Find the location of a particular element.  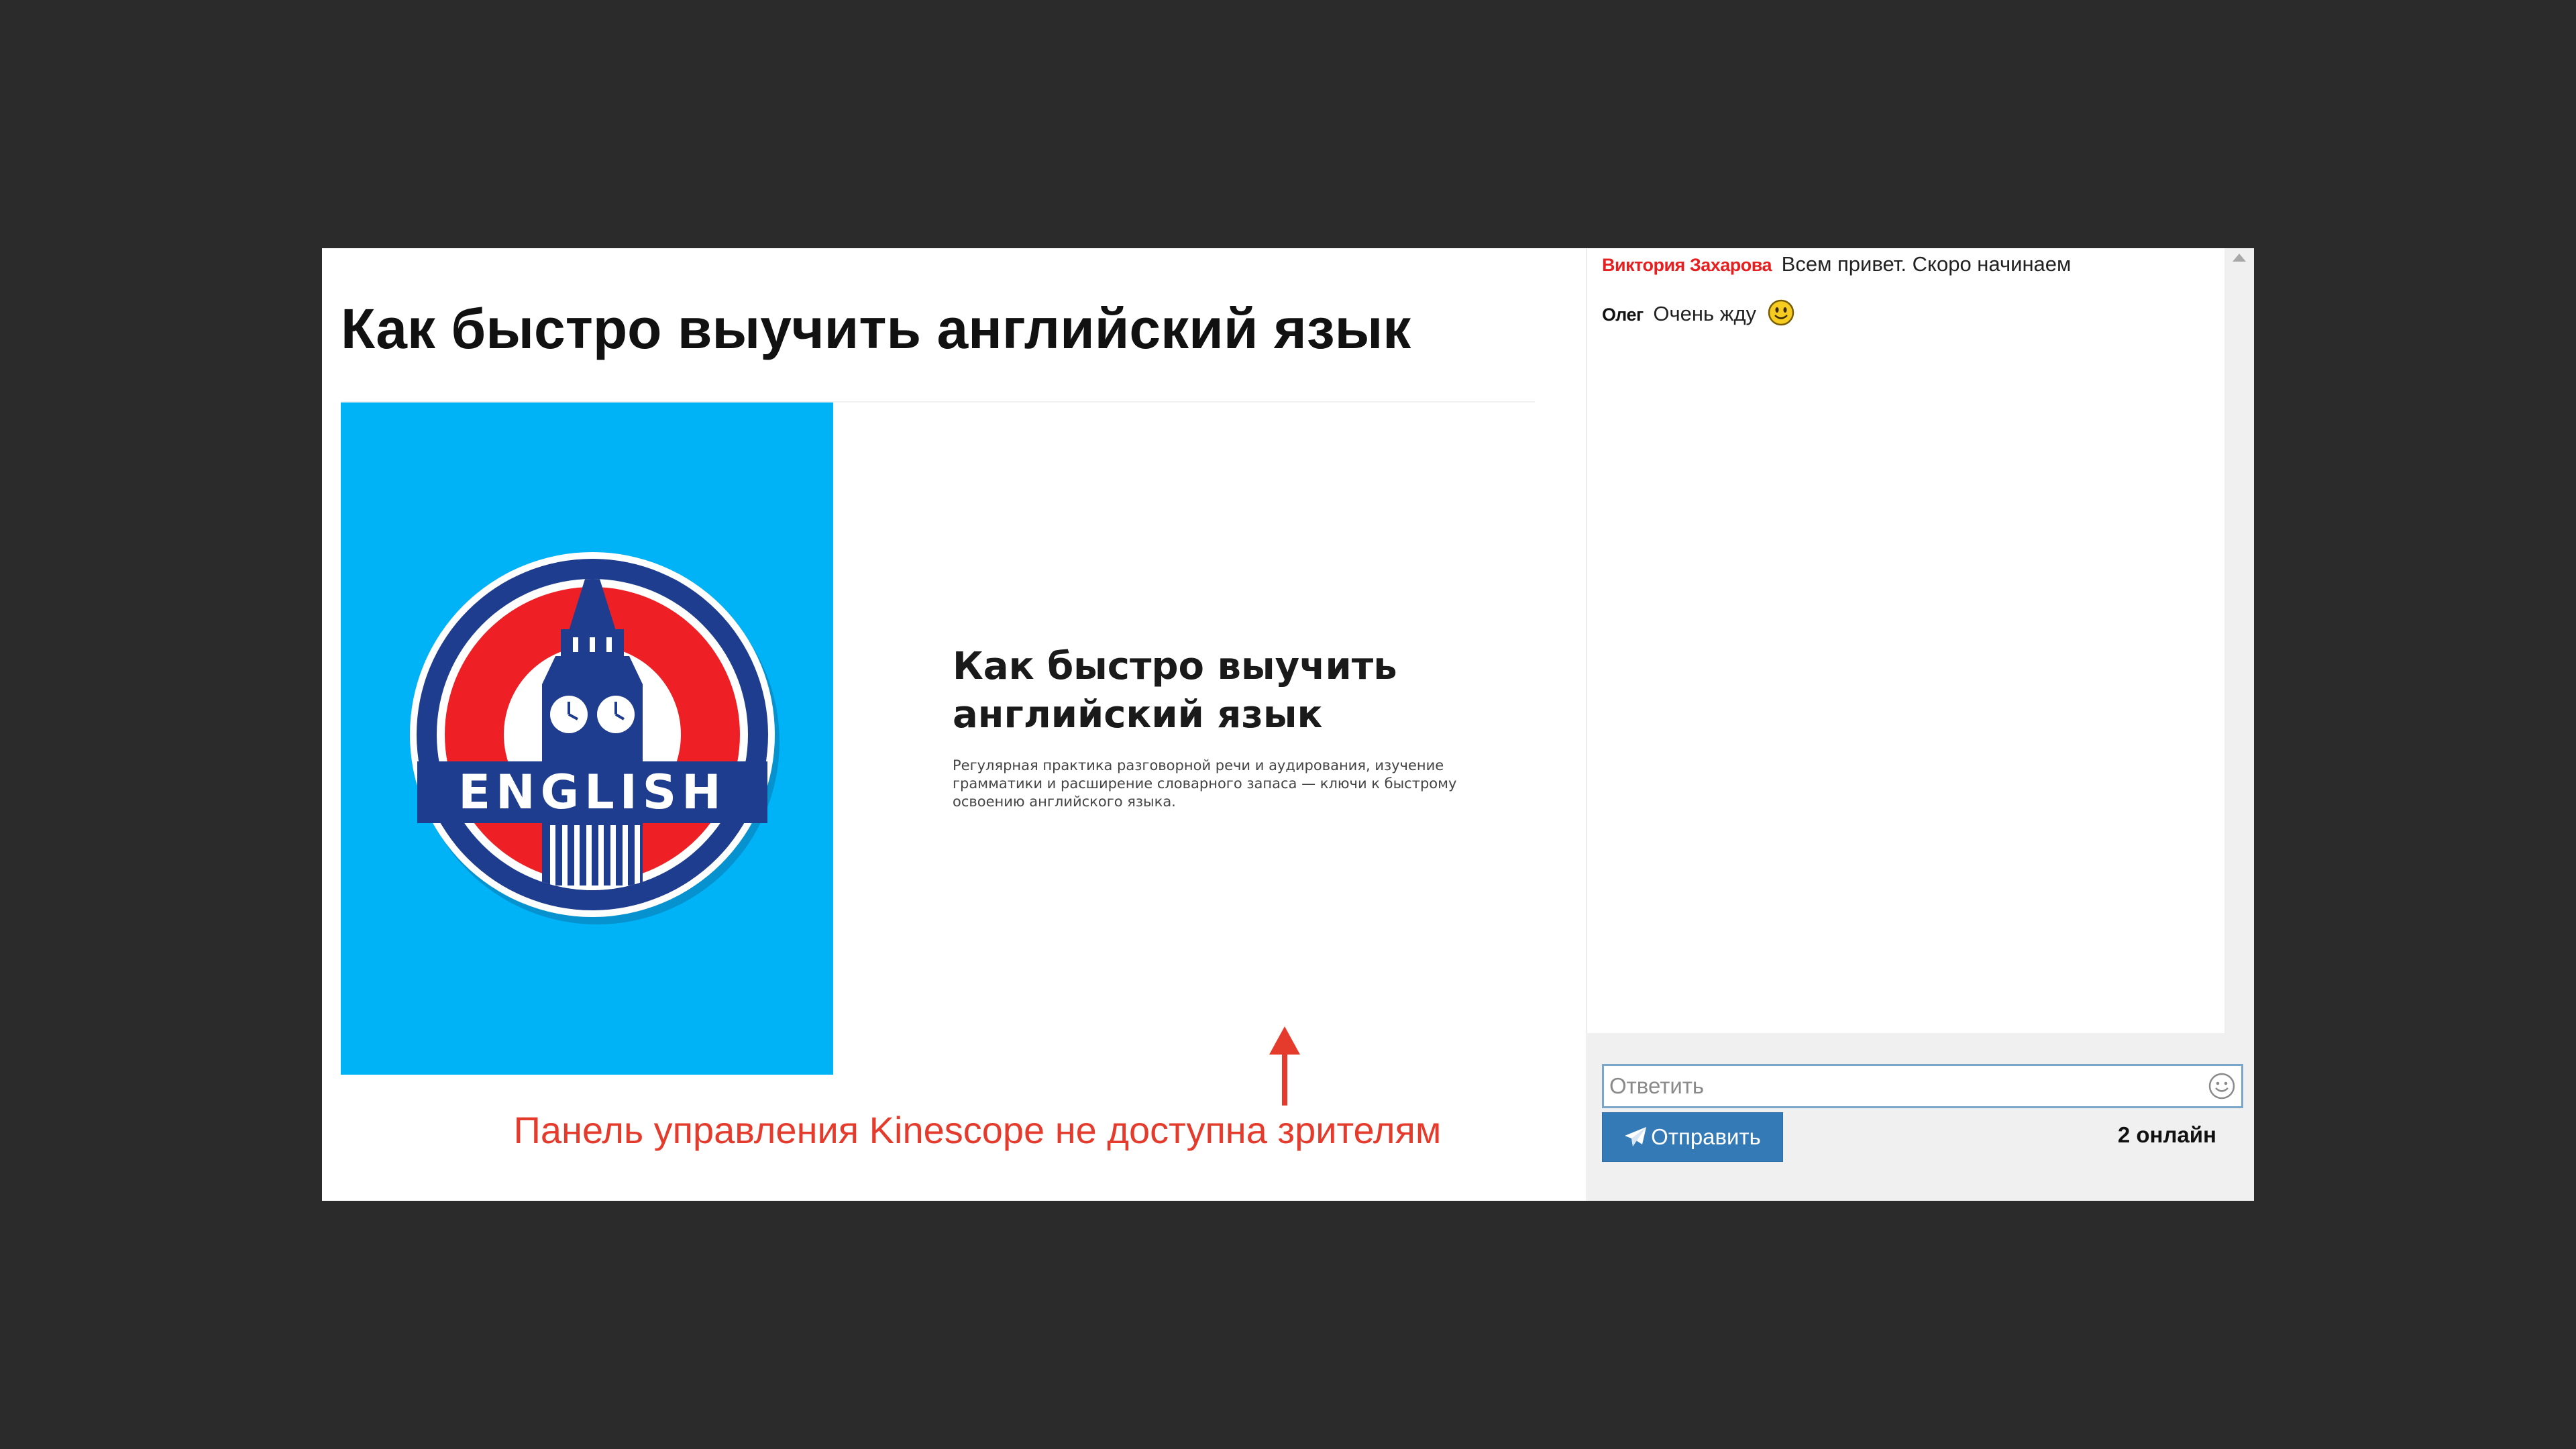

scroll-up-arrow-icon is located at coordinates (2239, 258).